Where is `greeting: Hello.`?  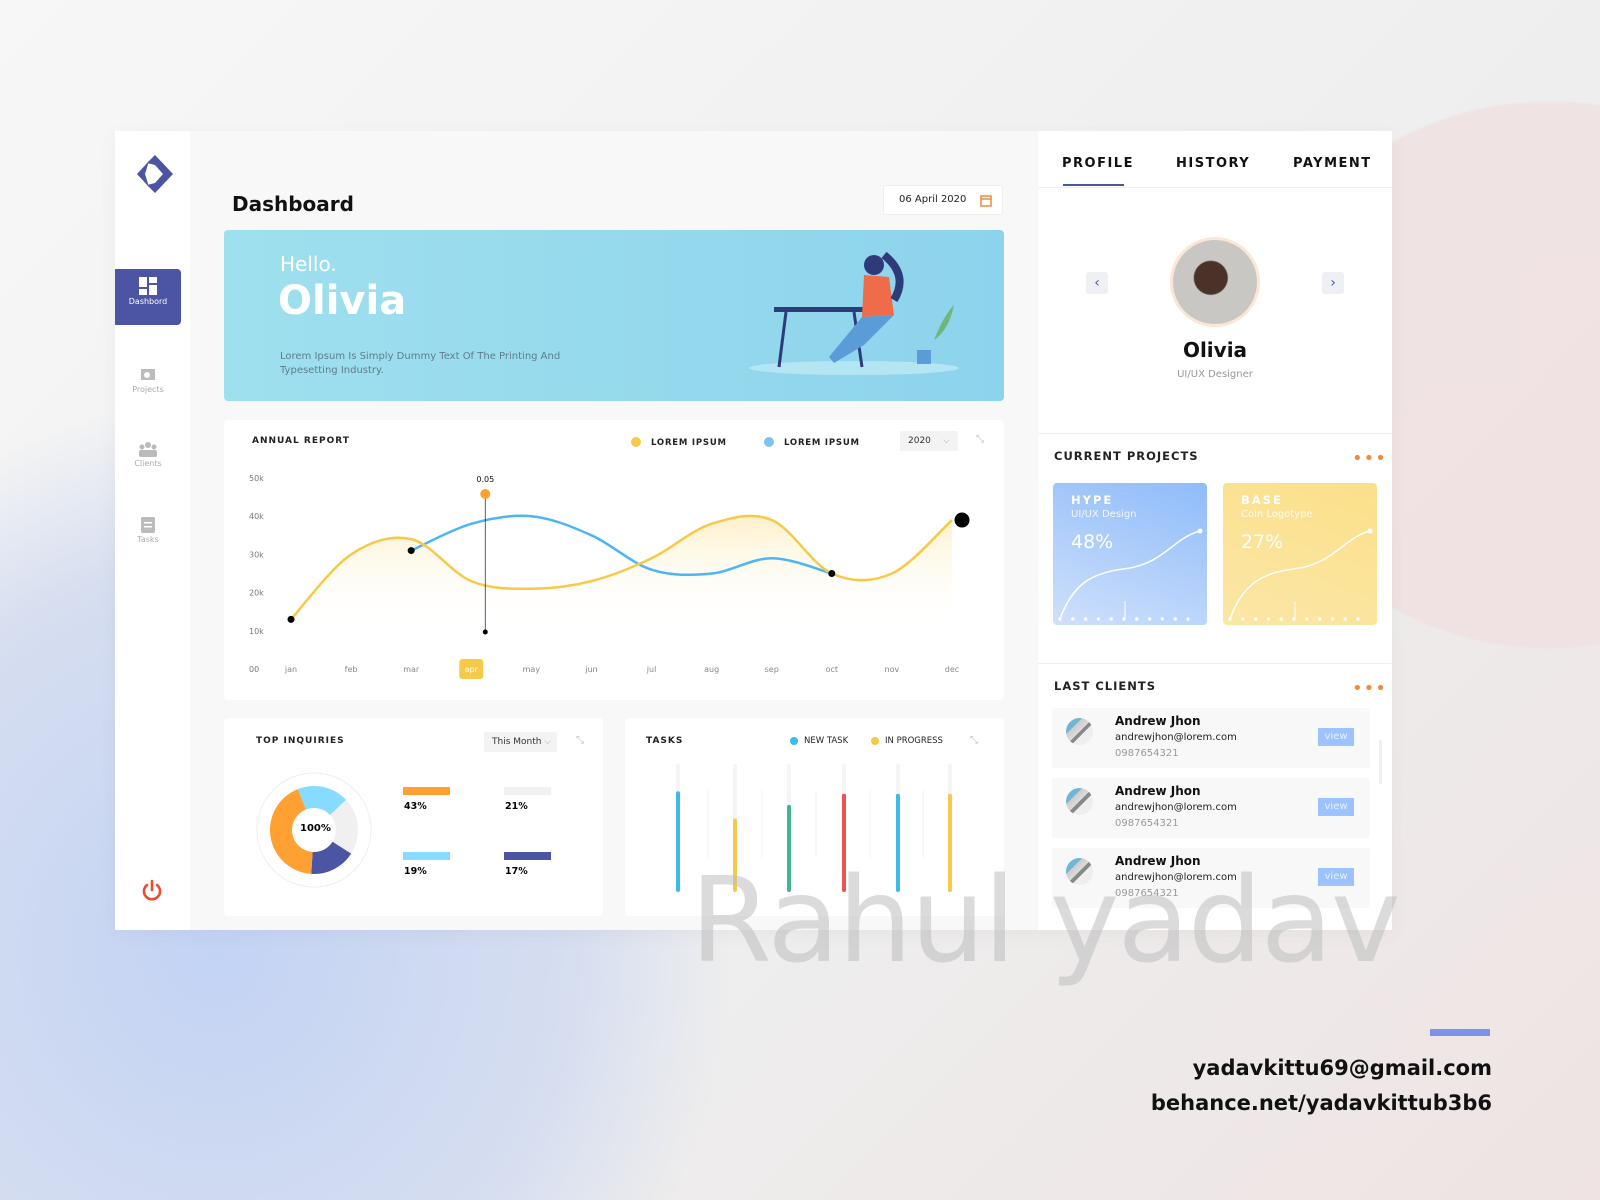
greeting: Hello. is located at coordinates (308, 264).